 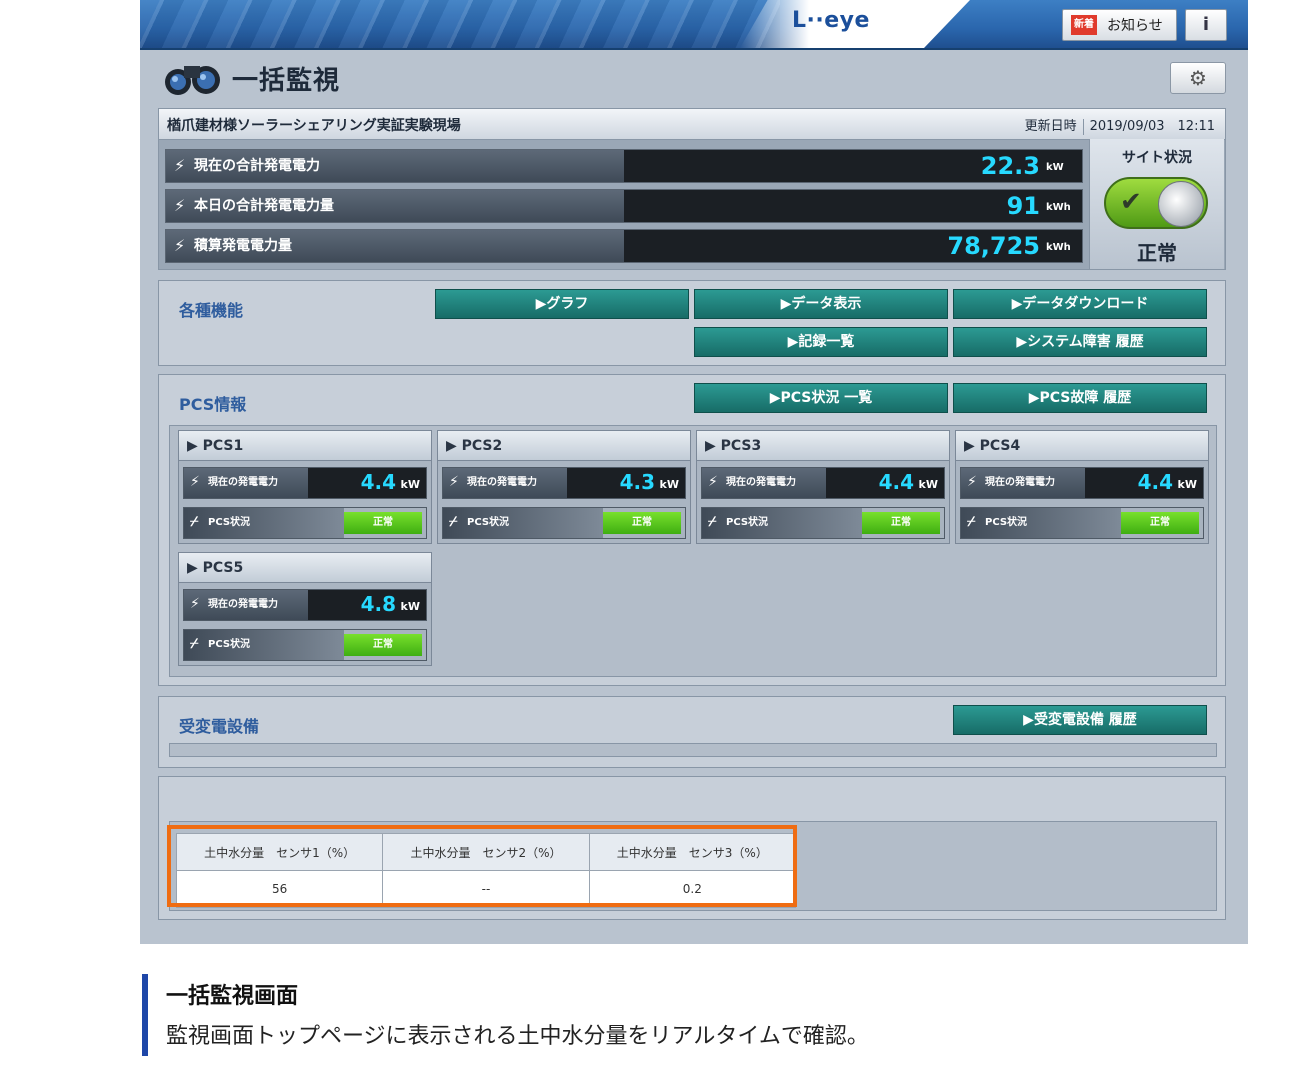 What do you see at coordinates (1206, 25) in the screenshot?
I see `info-button: i` at bounding box center [1206, 25].